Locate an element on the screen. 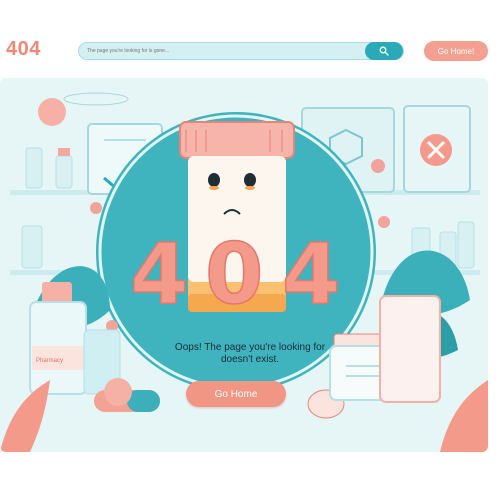  search-button is located at coordinates (384, 51).